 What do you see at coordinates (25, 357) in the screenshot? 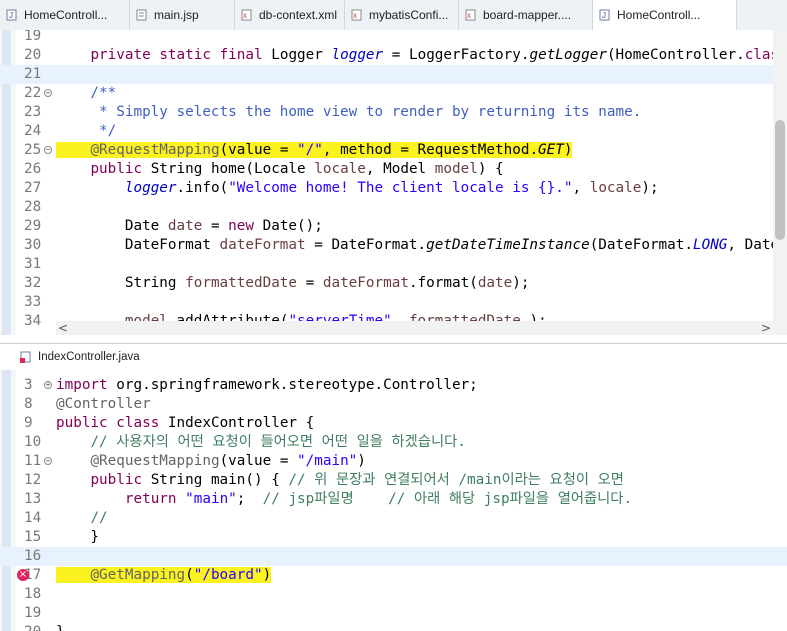
I see `java-error-file-icon` at bounding box center [25, 357].